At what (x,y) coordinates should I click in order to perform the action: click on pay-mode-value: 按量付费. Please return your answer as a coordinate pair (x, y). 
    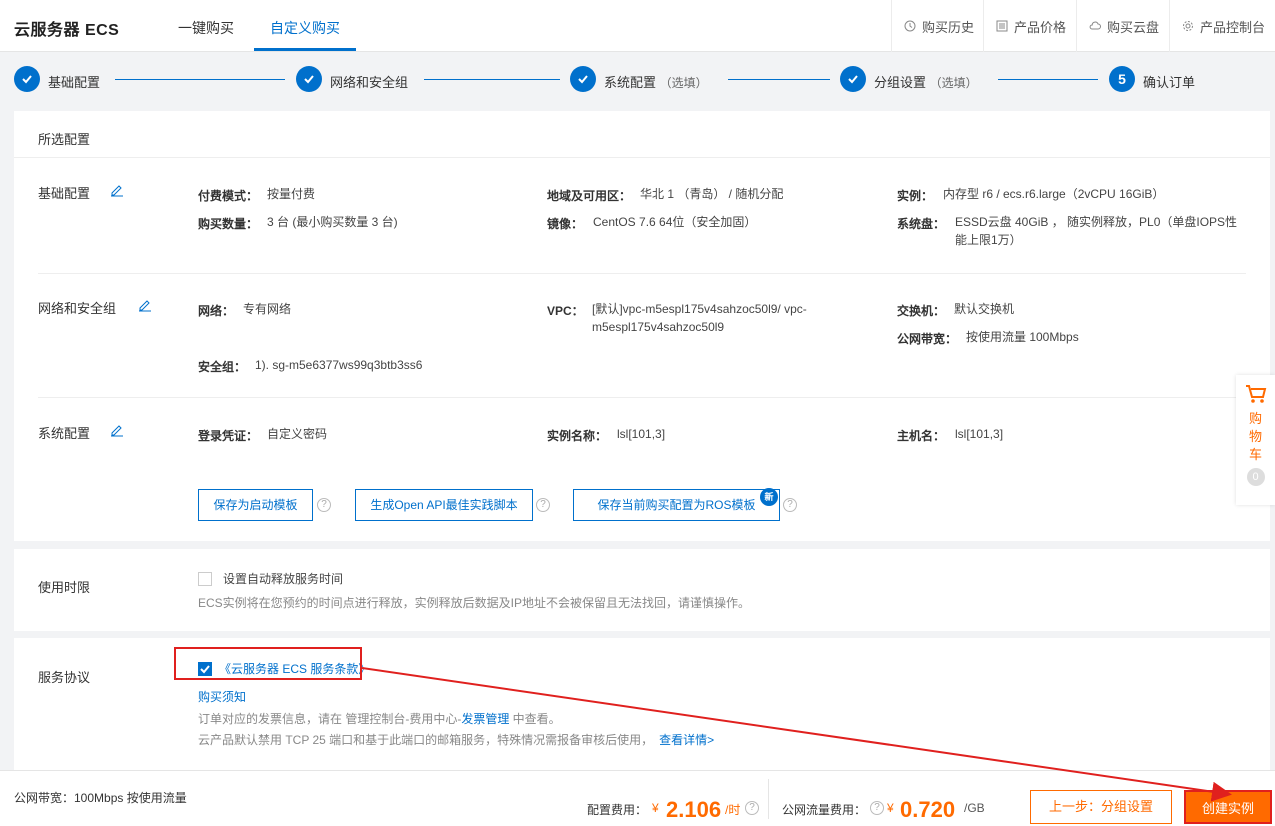
    Looking at the image, I should click on (291, 194).